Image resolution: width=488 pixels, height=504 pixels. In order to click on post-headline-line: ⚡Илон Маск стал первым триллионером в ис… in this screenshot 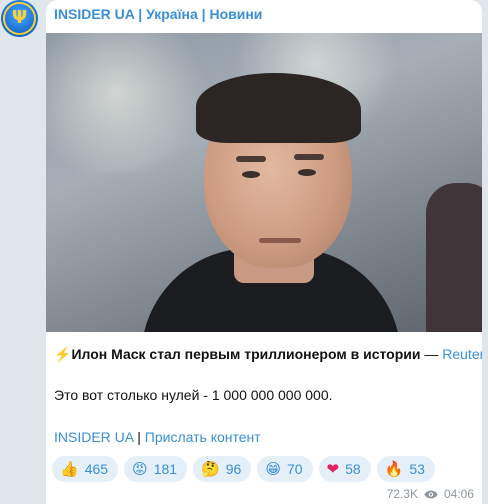, I will do `click(268, 354)`.